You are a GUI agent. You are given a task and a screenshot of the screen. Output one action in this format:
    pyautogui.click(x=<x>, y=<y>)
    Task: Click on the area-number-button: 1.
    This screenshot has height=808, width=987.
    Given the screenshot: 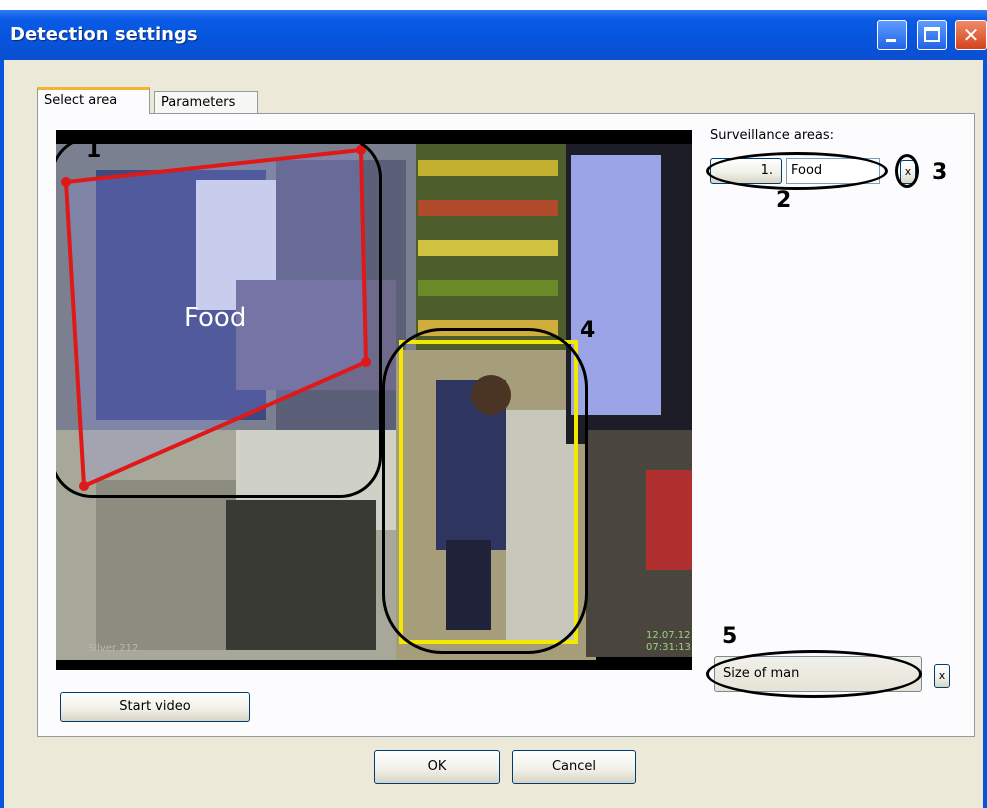 What is the action you would take?
    pyautogui.click(x=746, y=171)
    